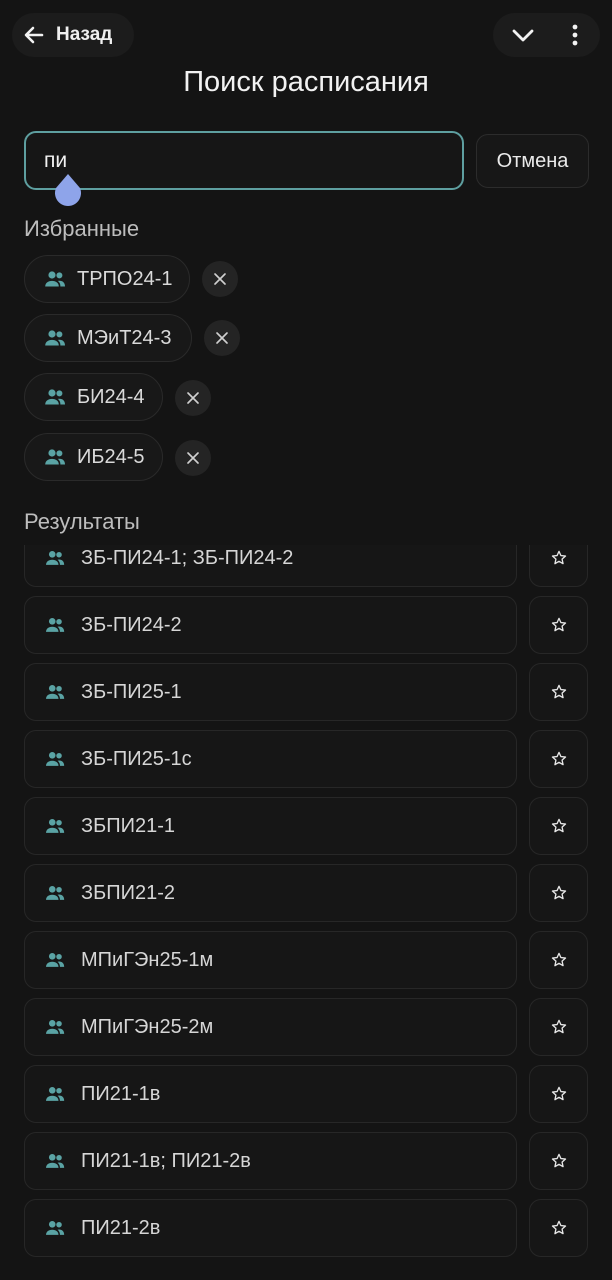  What do you see at coordinates (166, 1160) in the screenshot?
I see `result-label: ПИ21-1в; ПИ21-2в` at bounding box center [166, 1160].